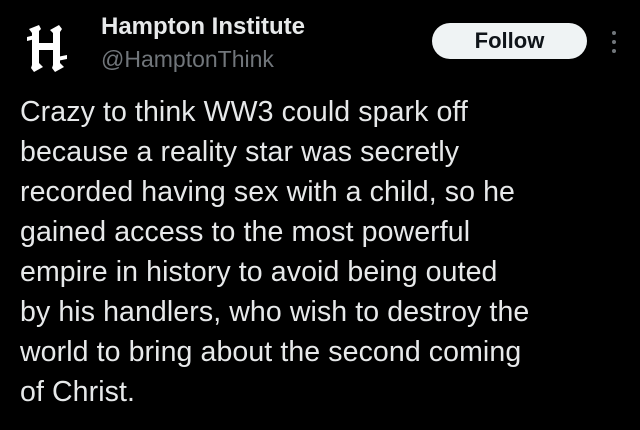 This screenshot has width=640, height=430. I want to click on hampton-h-logo-icon, so click(47, 48).